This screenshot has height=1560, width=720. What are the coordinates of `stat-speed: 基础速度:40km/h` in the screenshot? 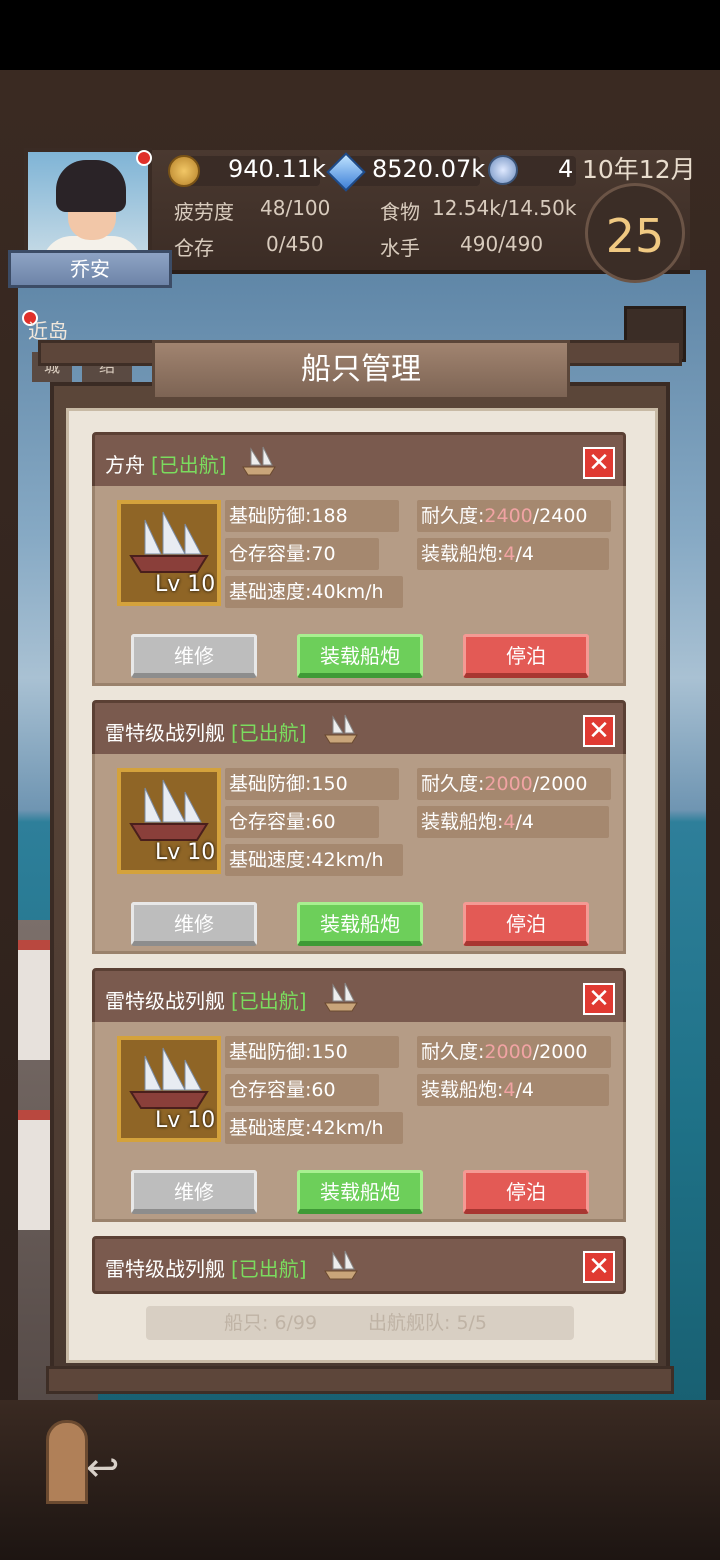 It's located at (314, 592).